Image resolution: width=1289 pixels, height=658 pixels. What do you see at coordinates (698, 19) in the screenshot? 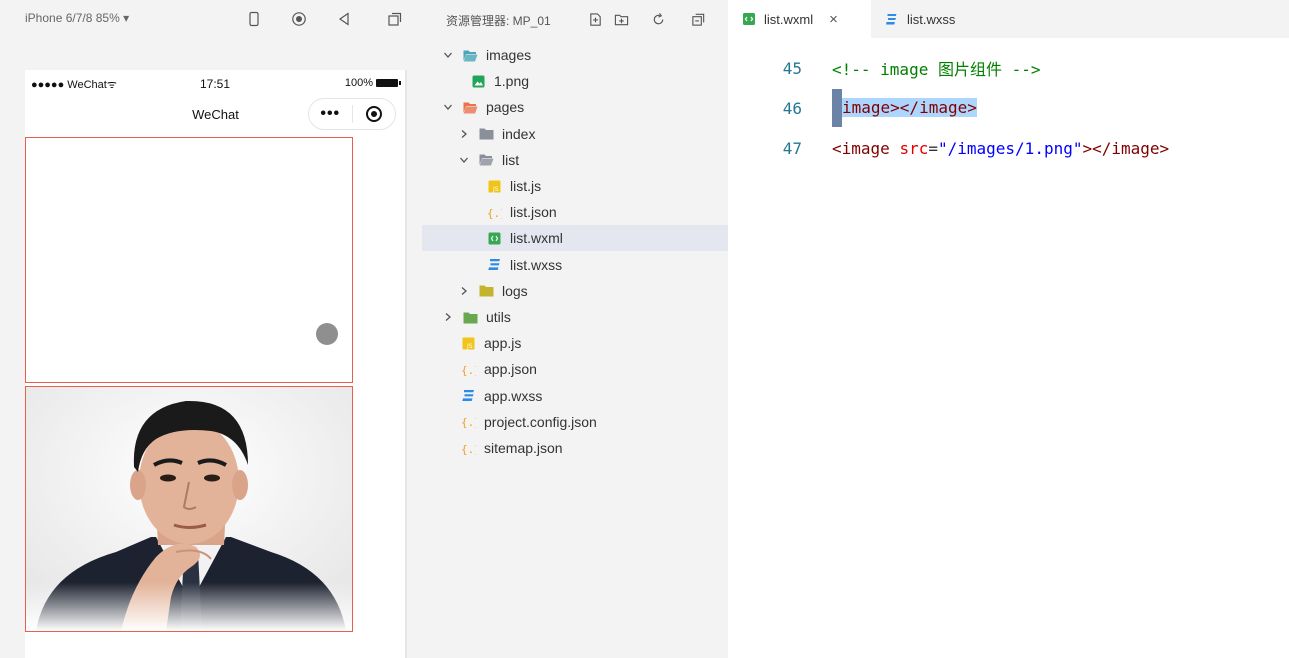
I see `collapse-icon` at bounding box center [698, 19].